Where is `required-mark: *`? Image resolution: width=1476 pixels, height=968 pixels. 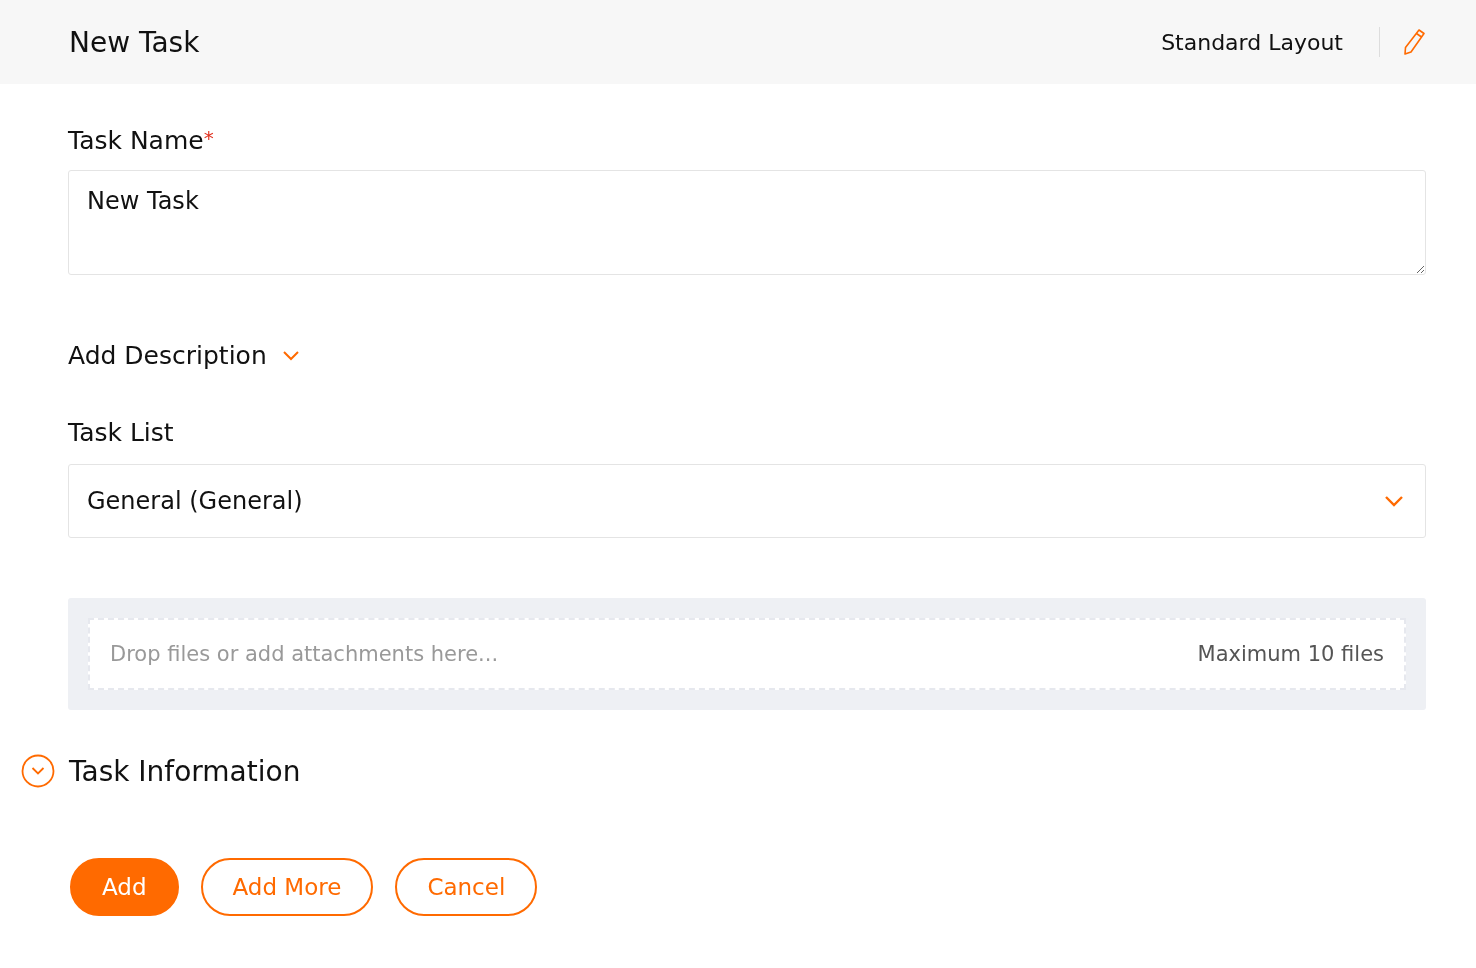
required-mark: * is located at coordinates (208, 138).